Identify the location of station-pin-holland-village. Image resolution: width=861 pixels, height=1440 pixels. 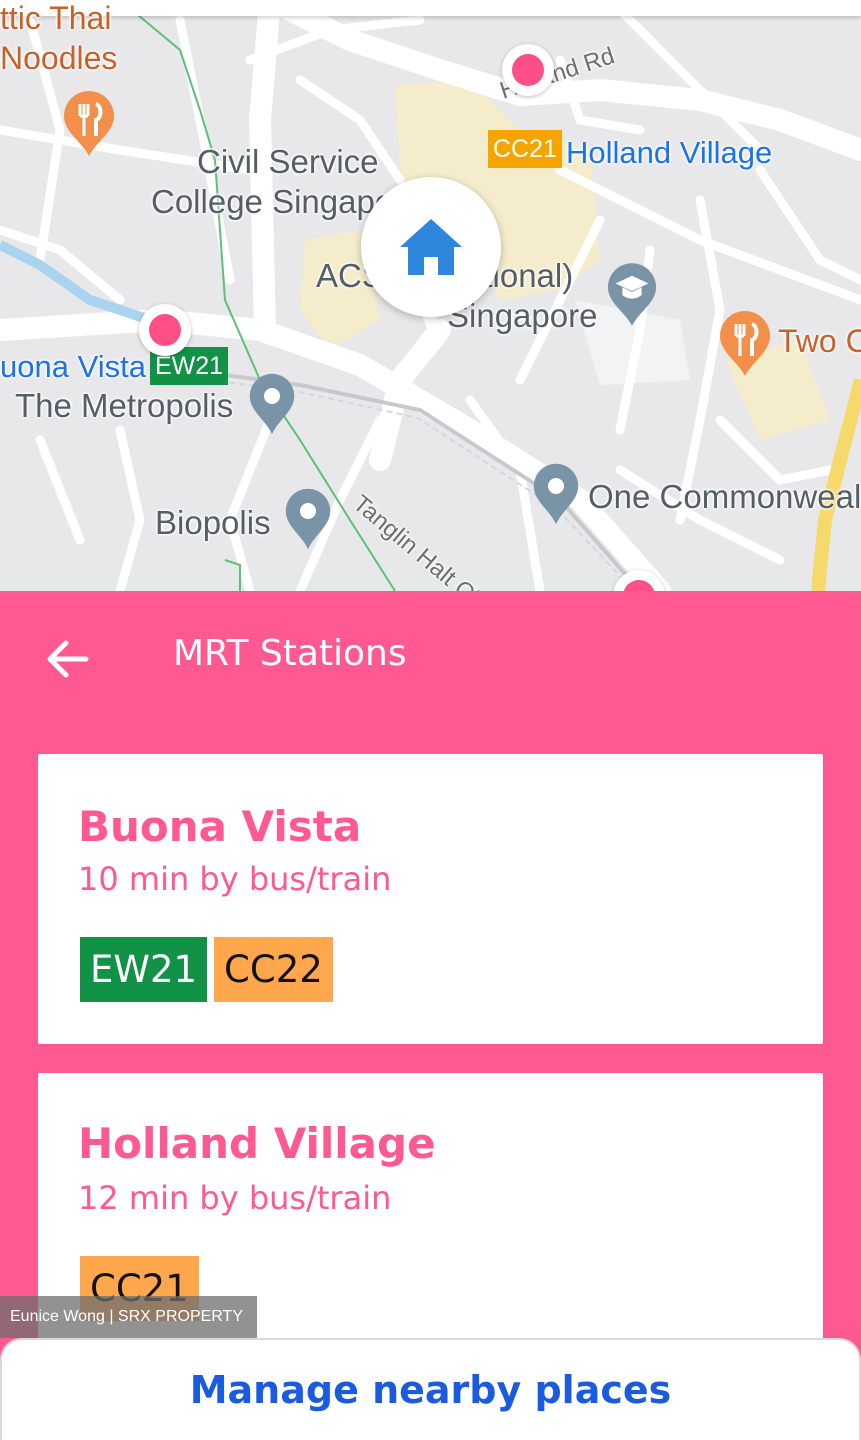
(528, 70).